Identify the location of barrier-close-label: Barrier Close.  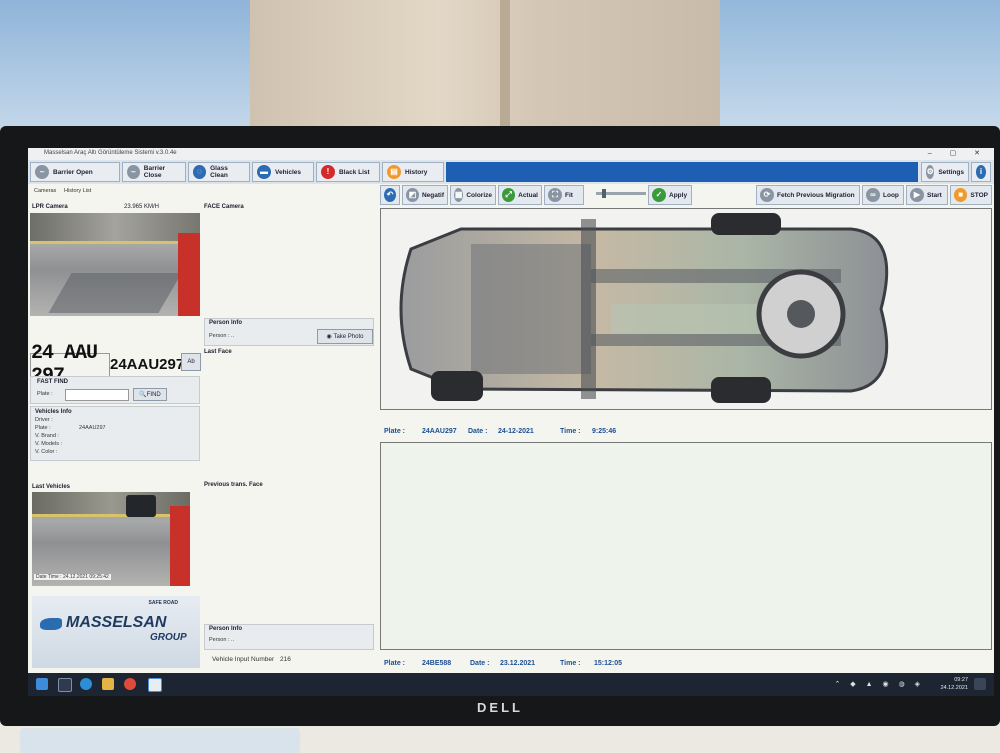
(154, 172).